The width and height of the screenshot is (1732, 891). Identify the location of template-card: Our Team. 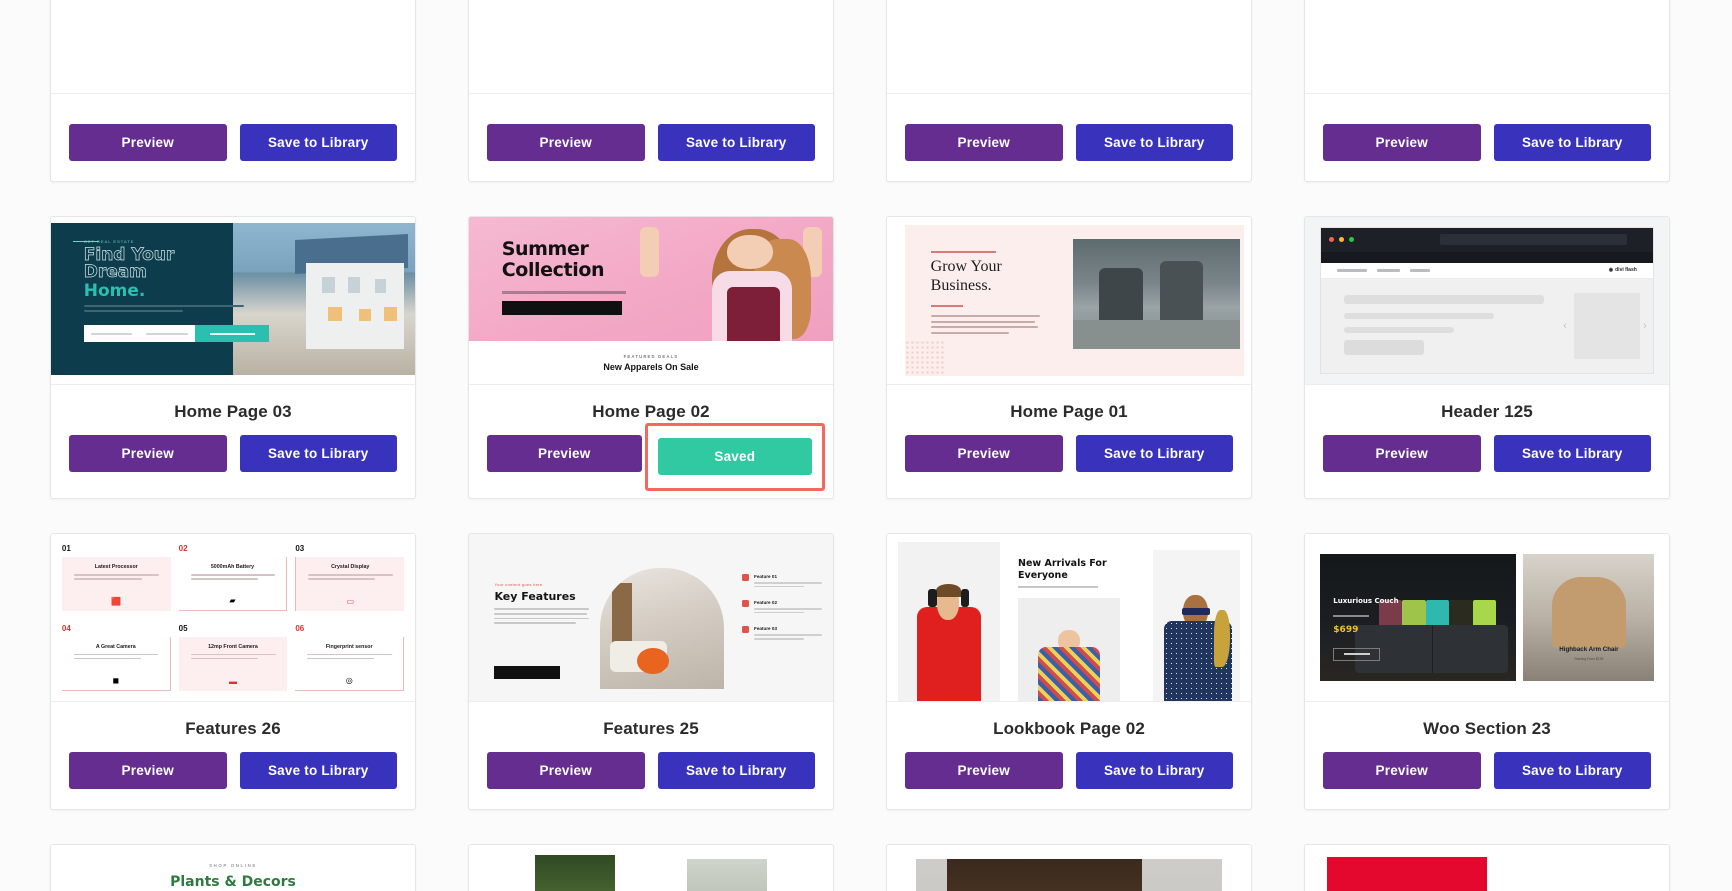
(651, 867).